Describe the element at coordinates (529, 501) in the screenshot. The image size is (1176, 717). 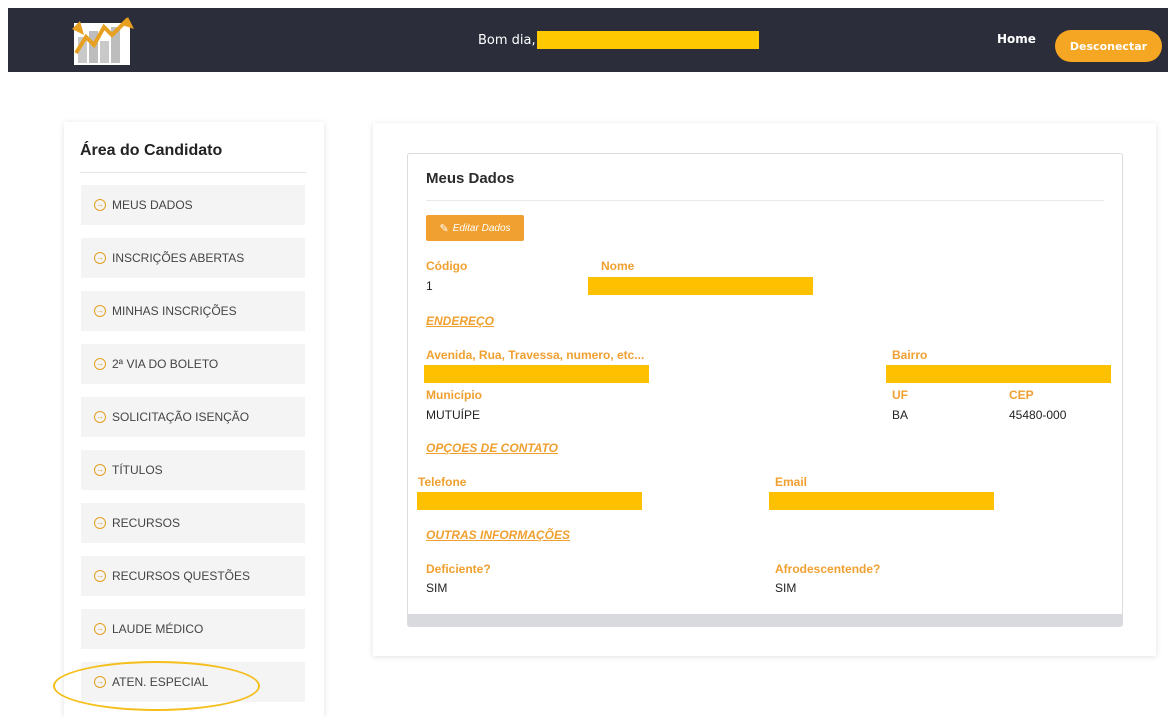
I see `redacted-telefone-value` at that location.